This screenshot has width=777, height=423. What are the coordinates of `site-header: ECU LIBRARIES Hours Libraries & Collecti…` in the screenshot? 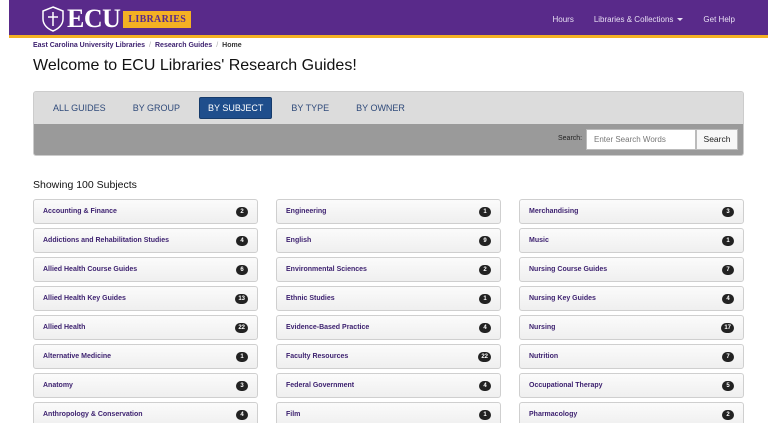 It's located at (388, 19).